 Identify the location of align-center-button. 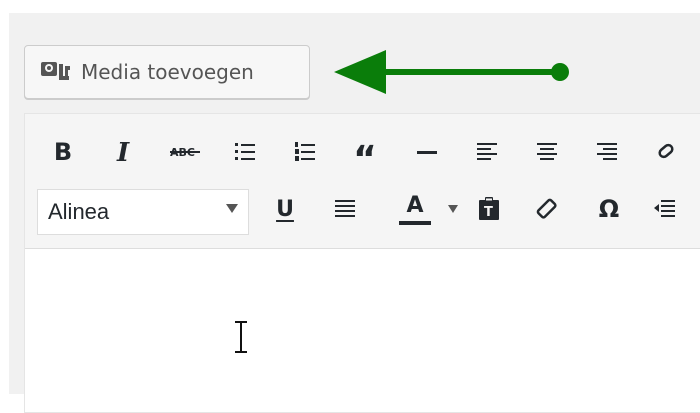
(547, 152).